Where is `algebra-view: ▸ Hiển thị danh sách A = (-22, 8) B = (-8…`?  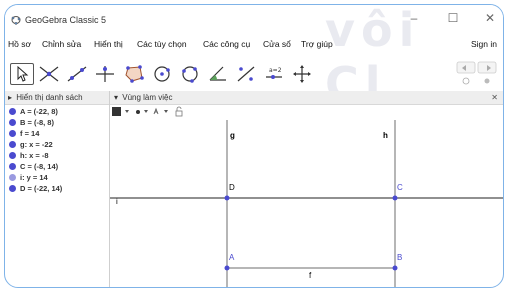
algebra-view: ▸ Hiển thị danh sách A = (-22, 8) B = (-8… is located at coordinates (57, 189).